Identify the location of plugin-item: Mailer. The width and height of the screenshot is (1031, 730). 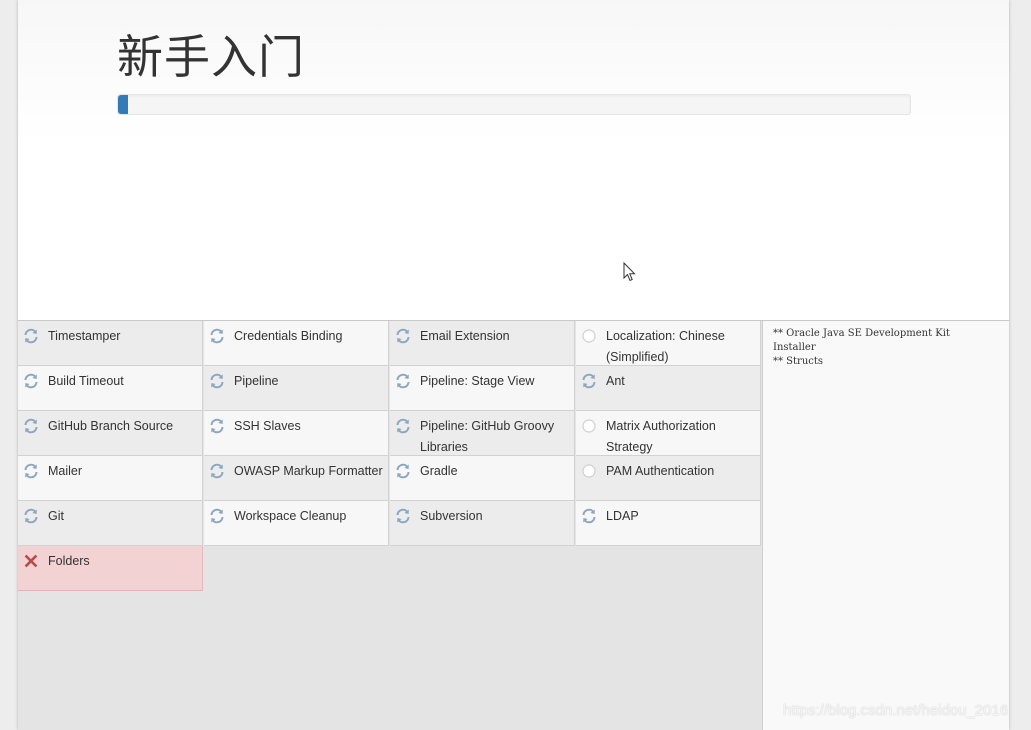
(110, 478).